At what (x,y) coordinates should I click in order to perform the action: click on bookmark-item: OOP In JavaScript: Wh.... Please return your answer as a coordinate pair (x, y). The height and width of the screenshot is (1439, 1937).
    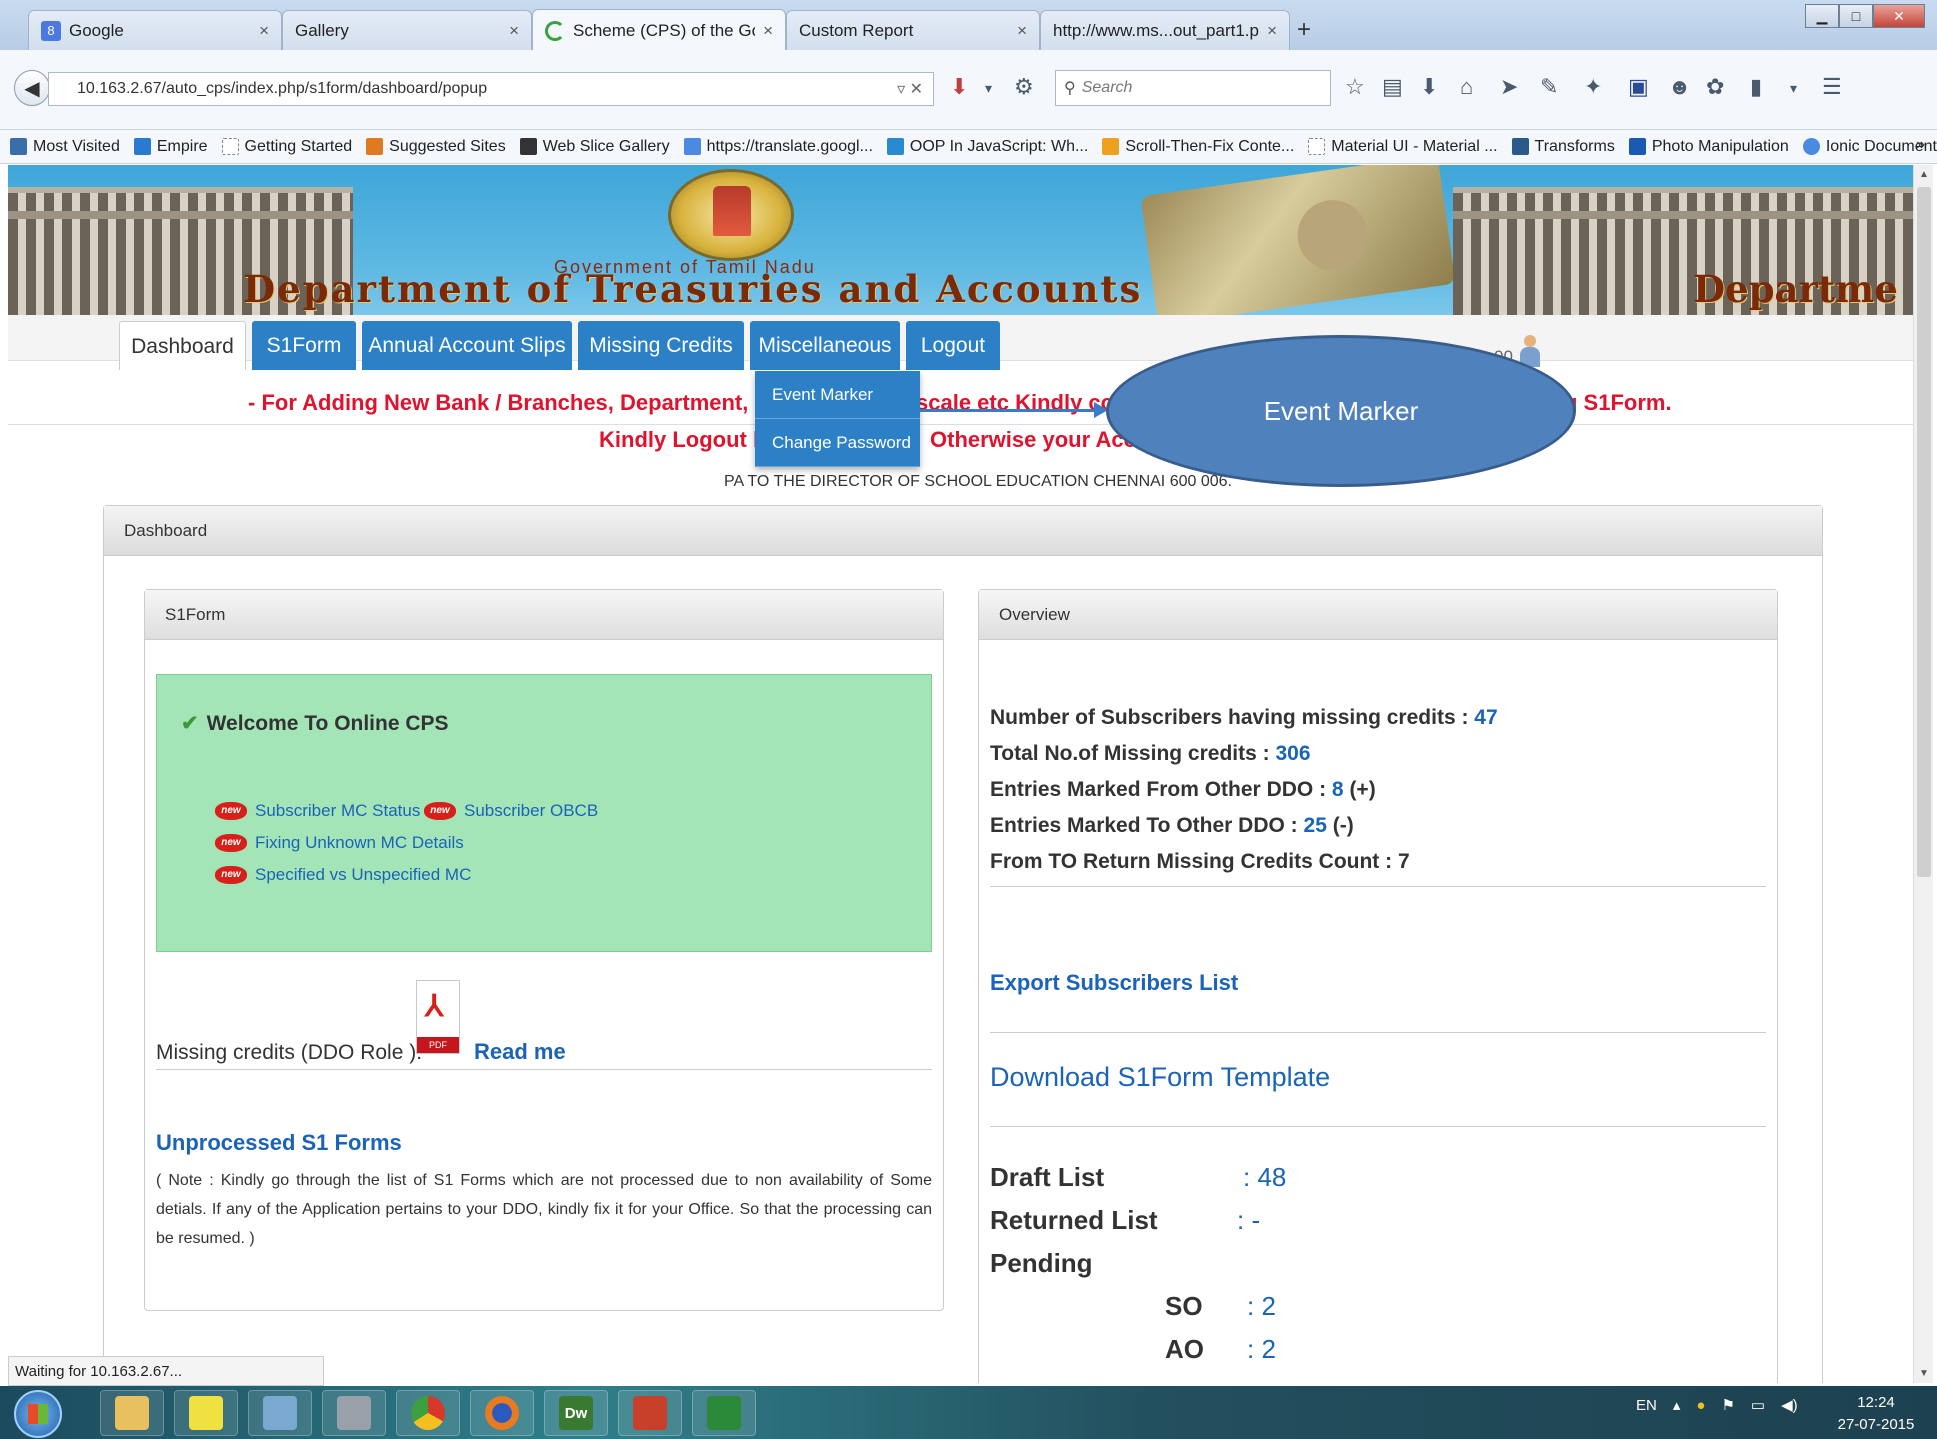
    Looking at the image, I should click on (987, 147).